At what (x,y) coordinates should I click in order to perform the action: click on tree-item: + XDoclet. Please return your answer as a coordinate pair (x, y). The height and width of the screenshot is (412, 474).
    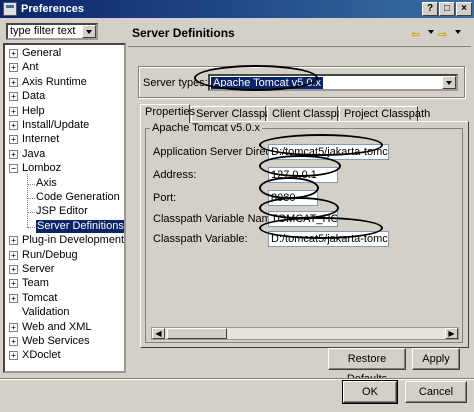
    Looking at the image, I should click on (64, 355).